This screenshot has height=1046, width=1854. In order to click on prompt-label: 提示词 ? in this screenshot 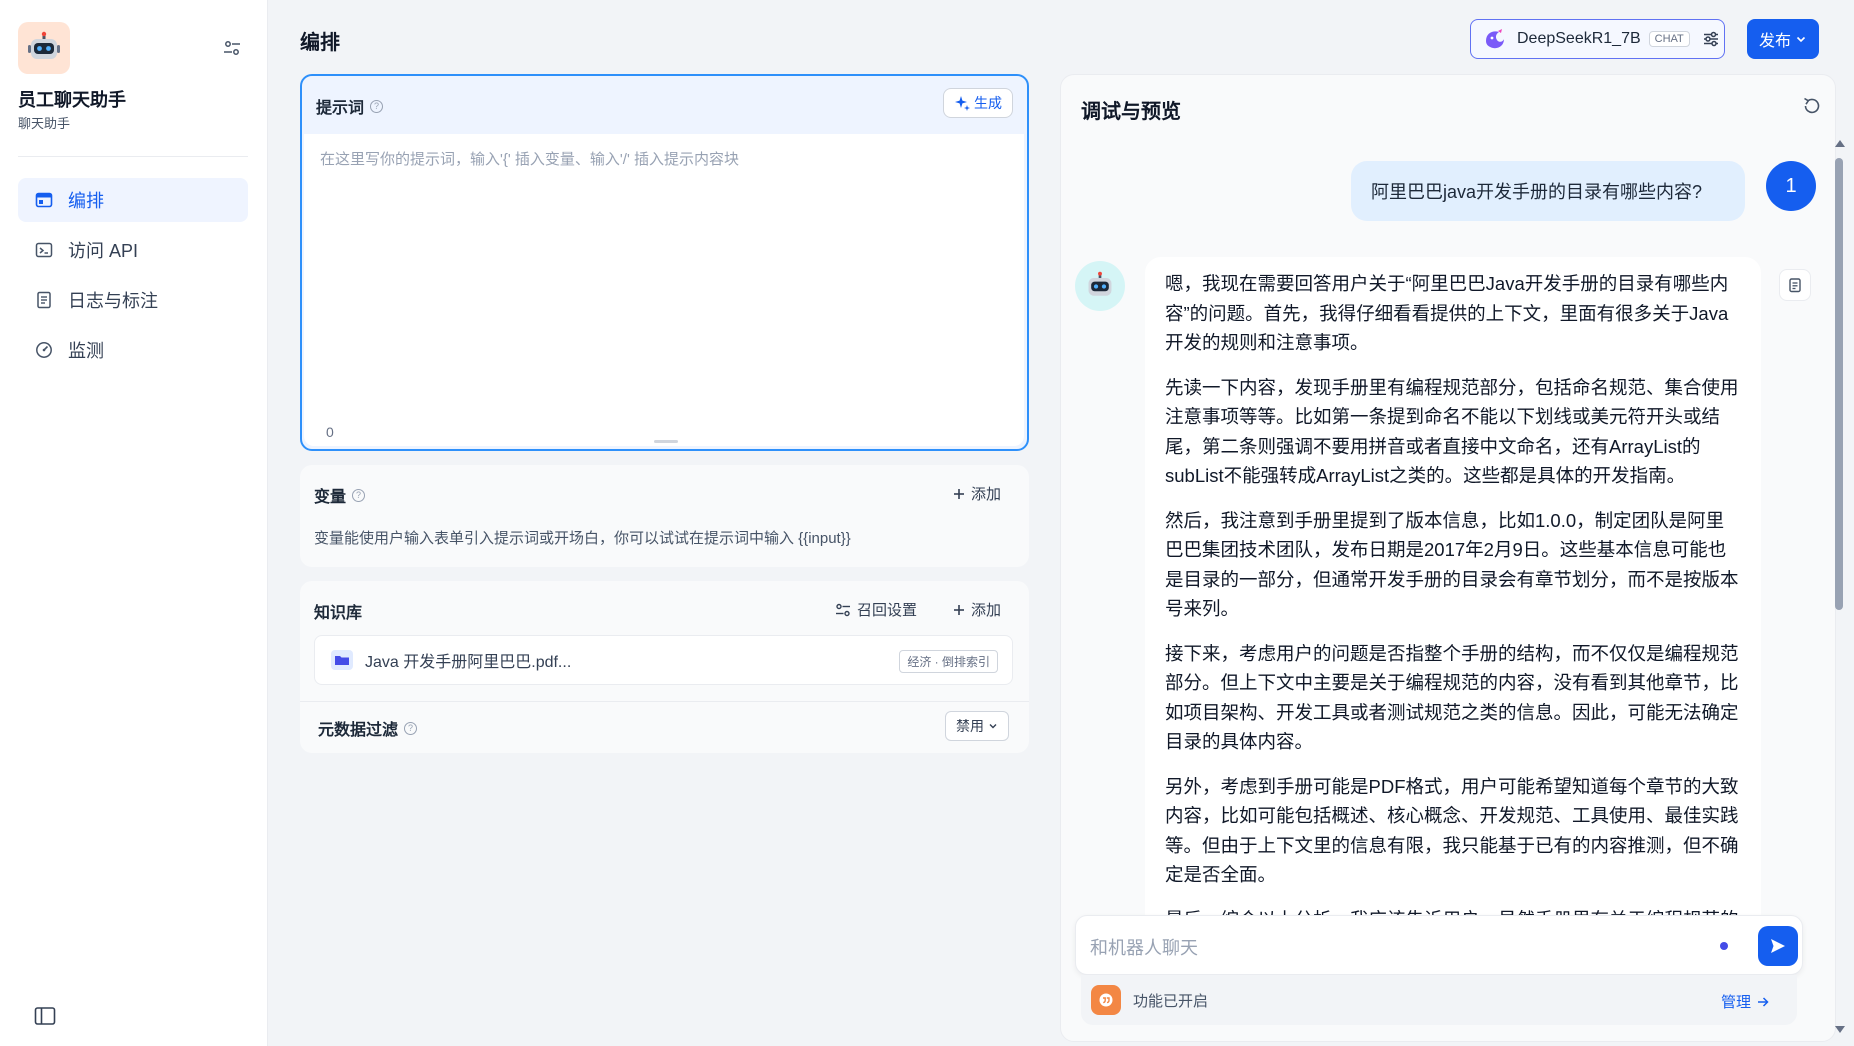, I will do `click(350, 106)`.